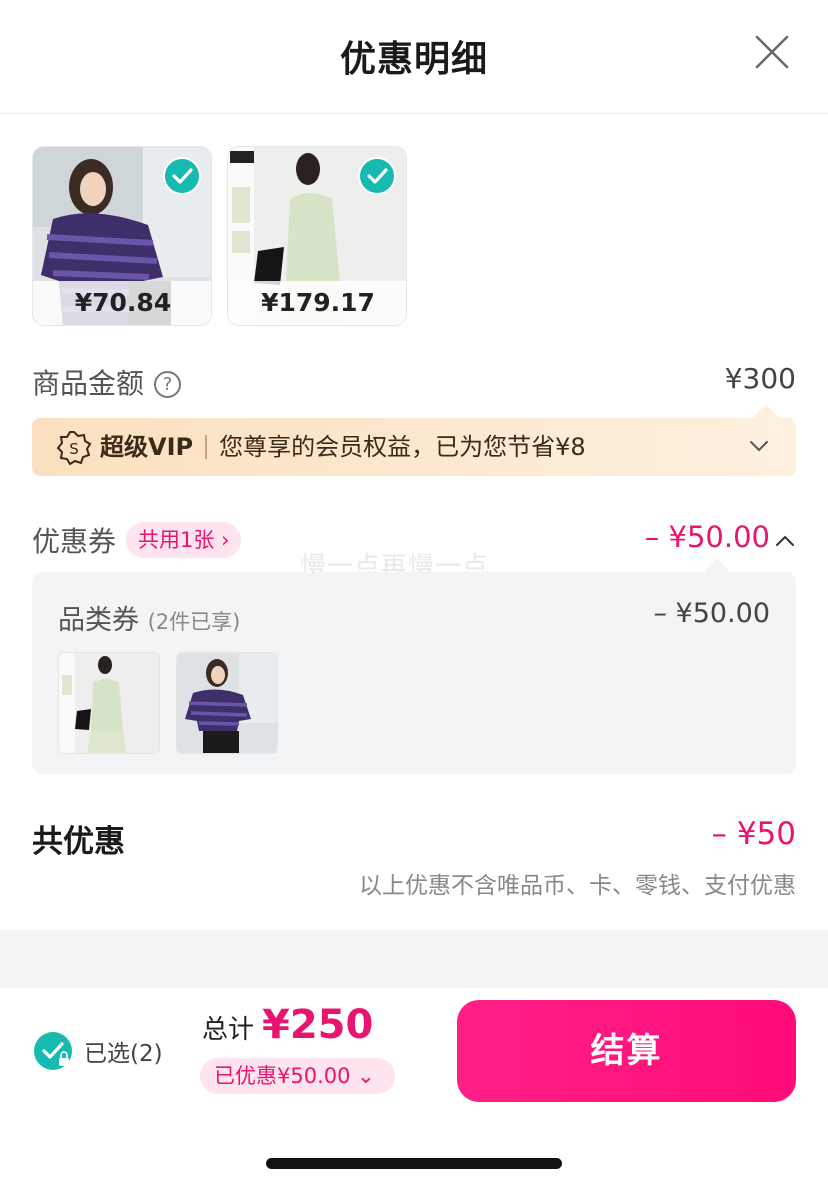 This screenshot has height=1186, width=828. Describe the element at coordinates (402, 447) in the screenshot. I see `vip-message: 您尊享的会员权益，已为您节省¥8` at that location.